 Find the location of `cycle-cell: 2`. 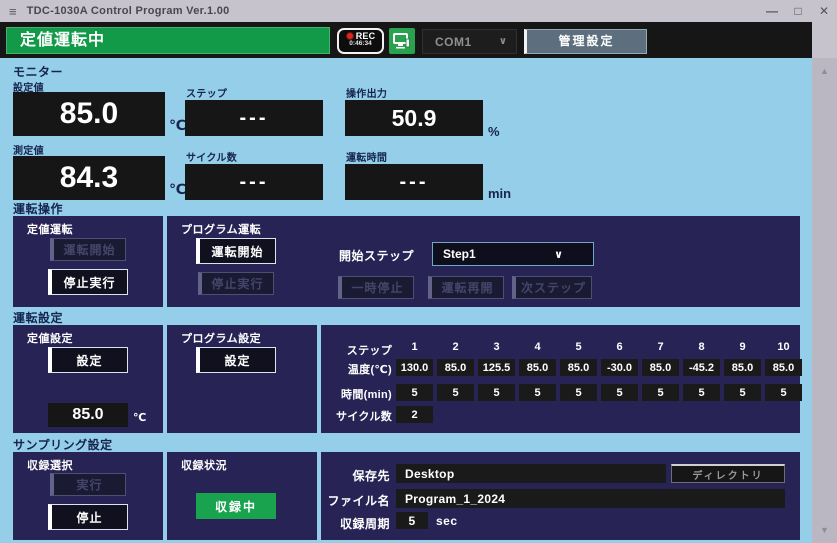

cycle-cell: 2 is located at coordinates (414, 414).